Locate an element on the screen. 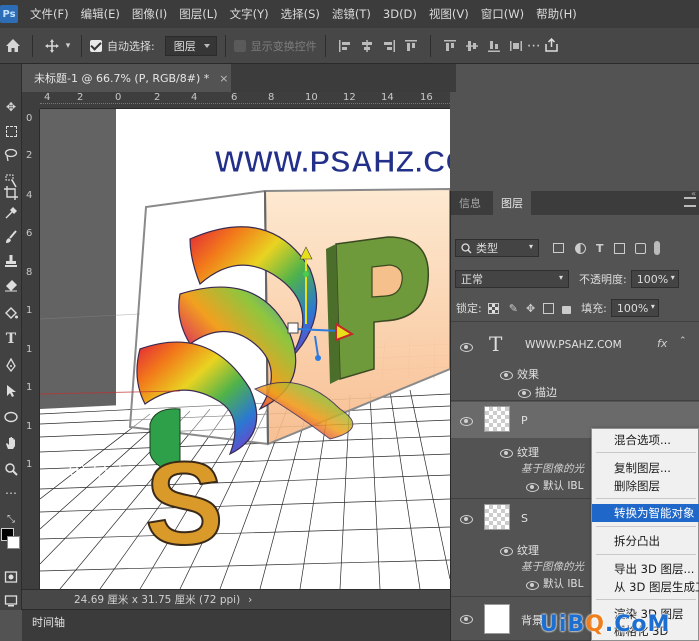 The height and width of the screenshot is (641, 699). lock-transparent-icon is located at coordinates (493, 308).